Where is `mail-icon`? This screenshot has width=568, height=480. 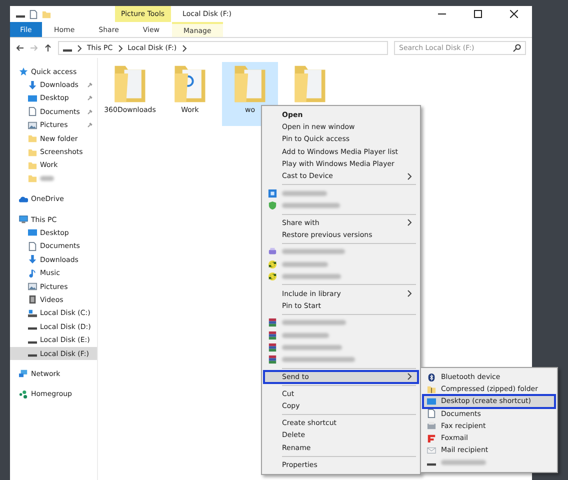 mail-icon is located at coordinates (431, 450).